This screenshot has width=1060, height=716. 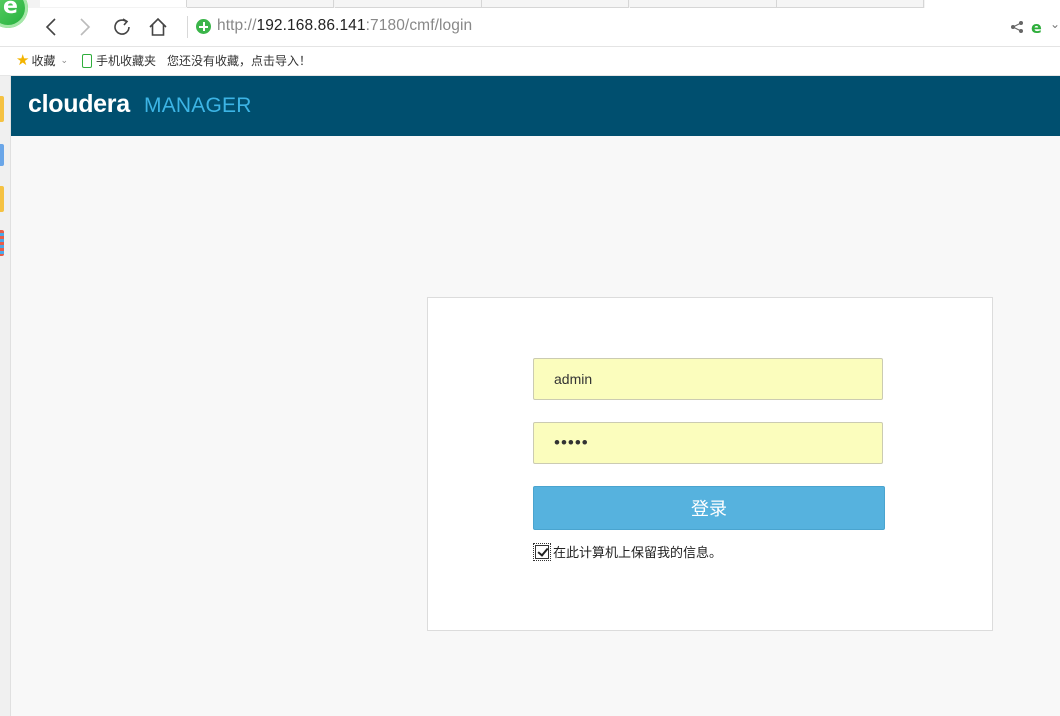 What do you see at coordinates (542, 551) in the screenshot?
I see `remember-me-checkbox` at bounding box center [542, 551].